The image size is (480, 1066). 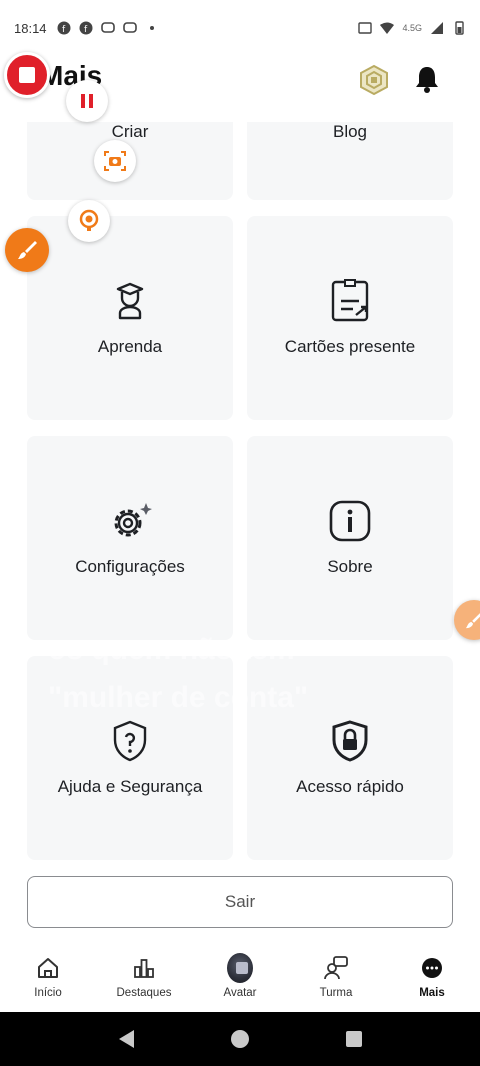 I want to click on tile-gift-cards: Cartões presente, so click(x=350, y=318).